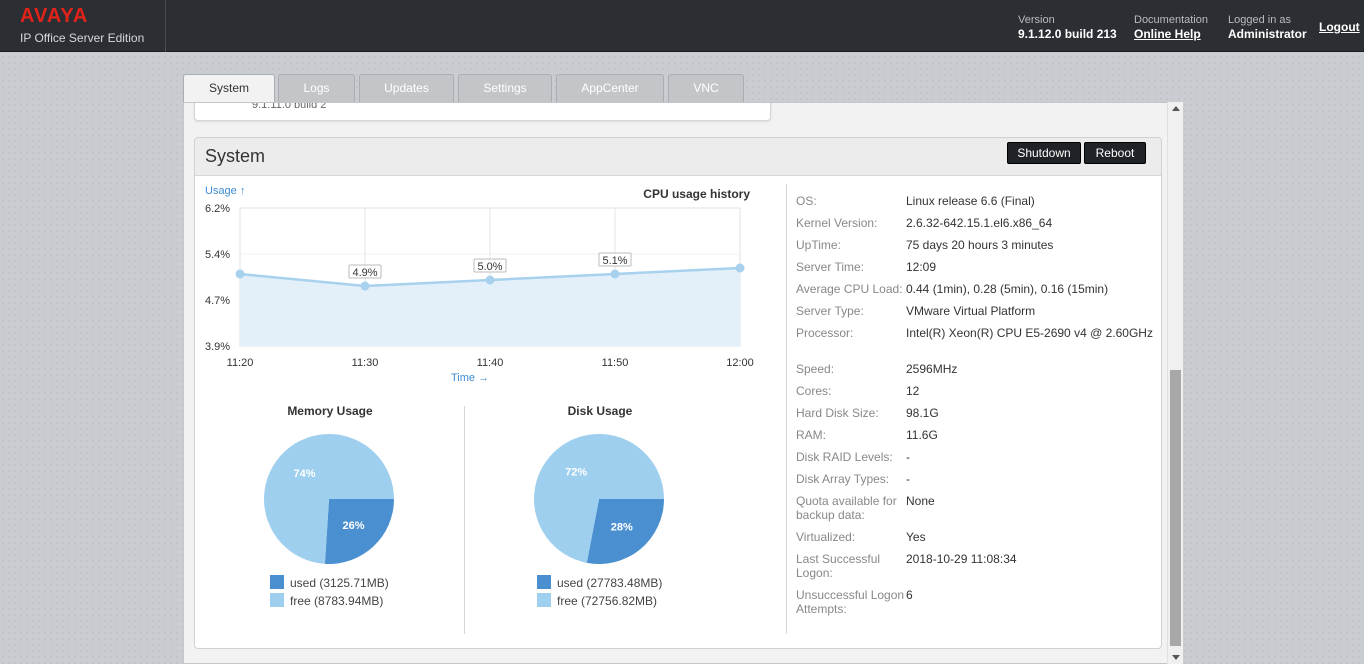  What do you see at coordinates (544, 582) in the screenshot?
I see `disk-used-swatch` at bounding box center [544, 582].